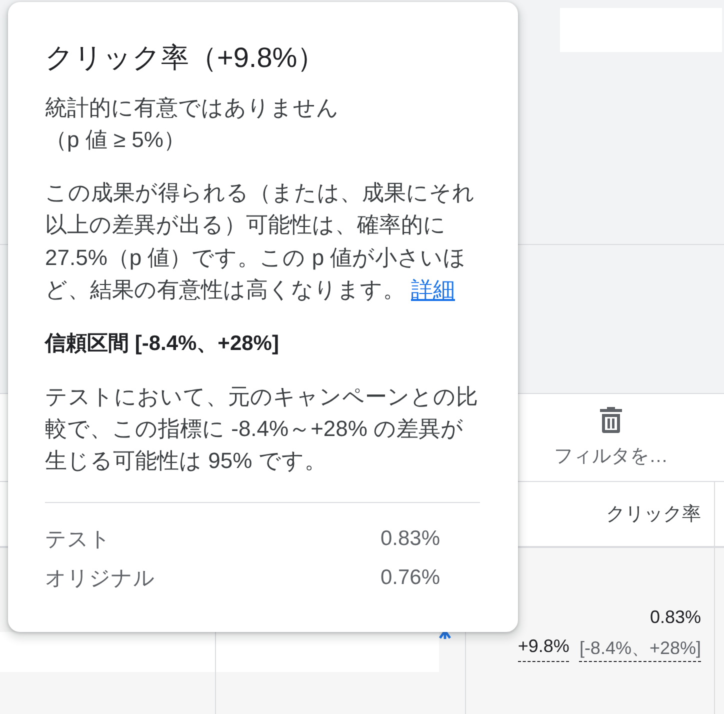 The width and height of the screenshot is (724, 714). I want to click on trash-icon, so click(611, 419).